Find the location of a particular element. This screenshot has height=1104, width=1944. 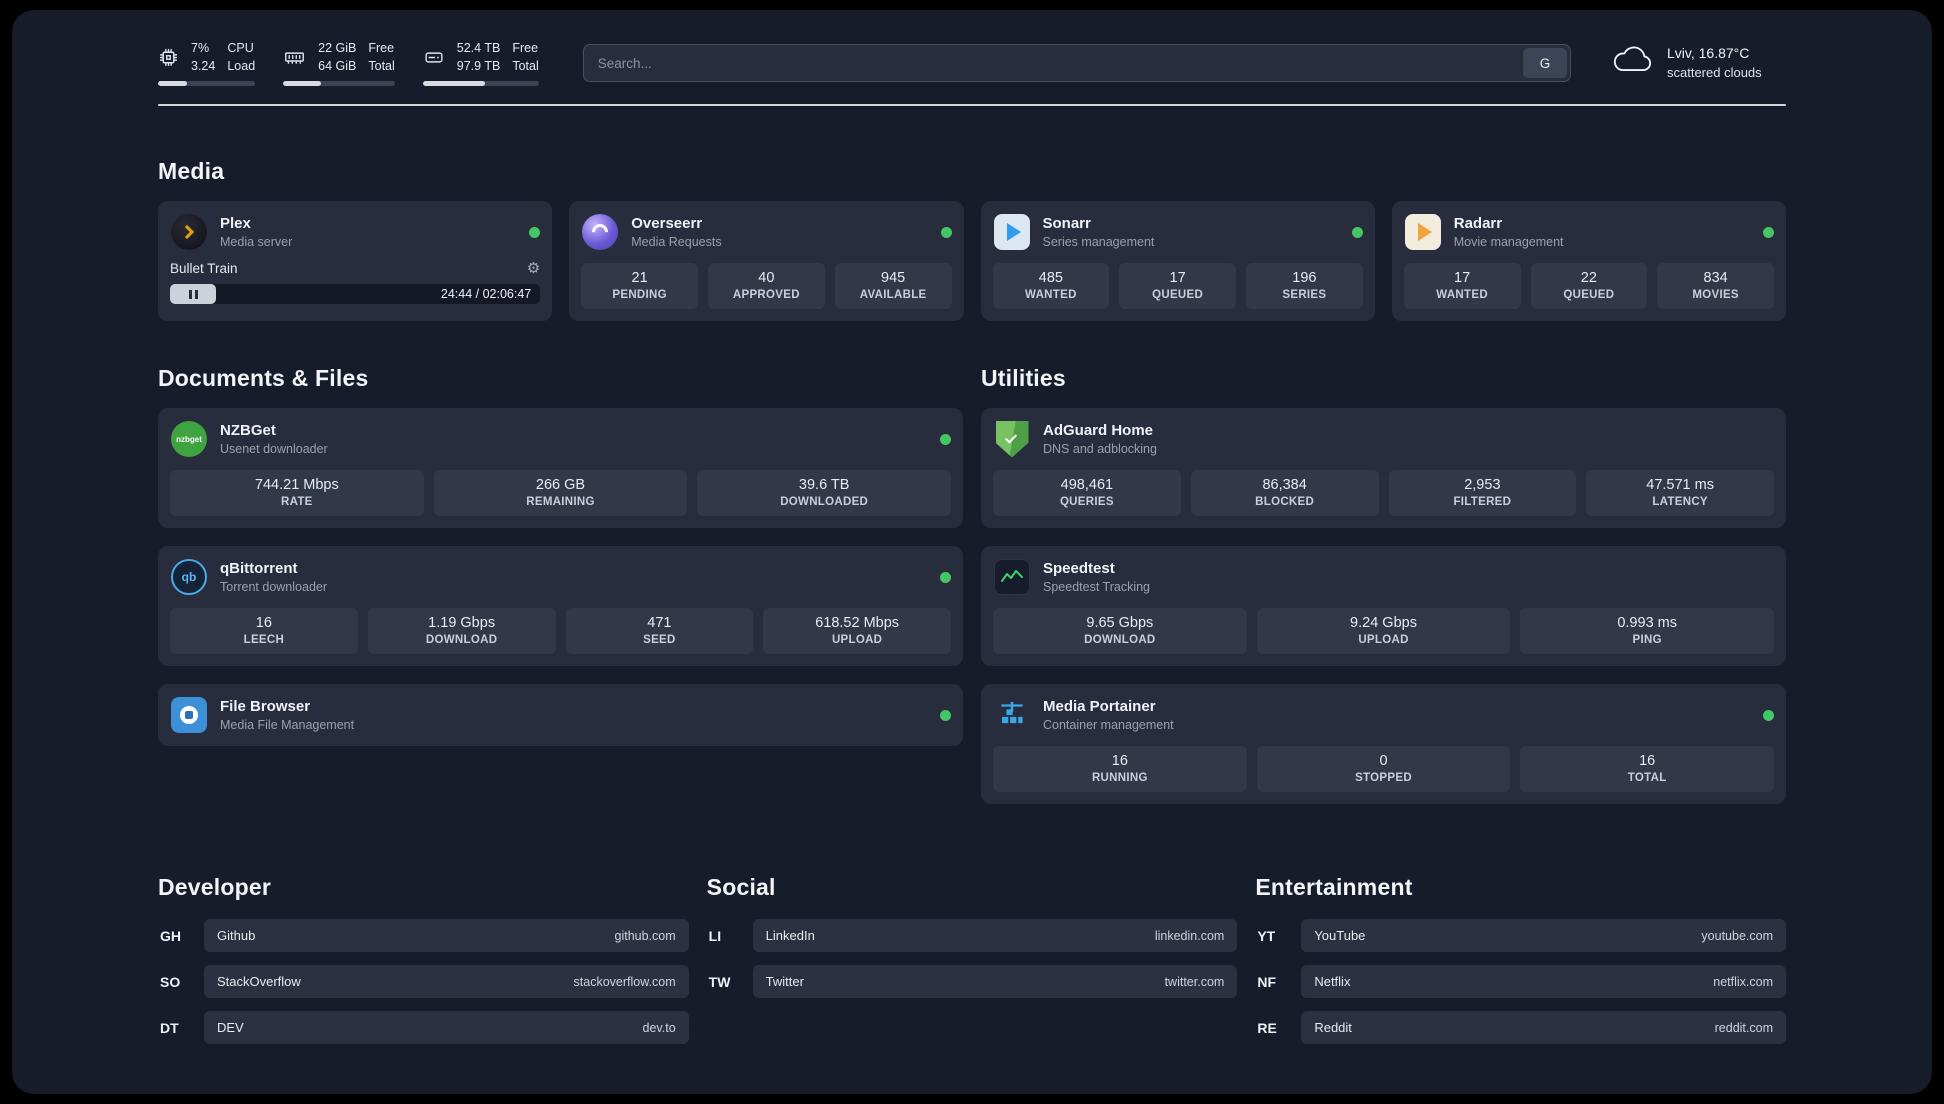

adguard-link: AdGuard Home DNS and adblocking is located at coordinates (1383, 439).